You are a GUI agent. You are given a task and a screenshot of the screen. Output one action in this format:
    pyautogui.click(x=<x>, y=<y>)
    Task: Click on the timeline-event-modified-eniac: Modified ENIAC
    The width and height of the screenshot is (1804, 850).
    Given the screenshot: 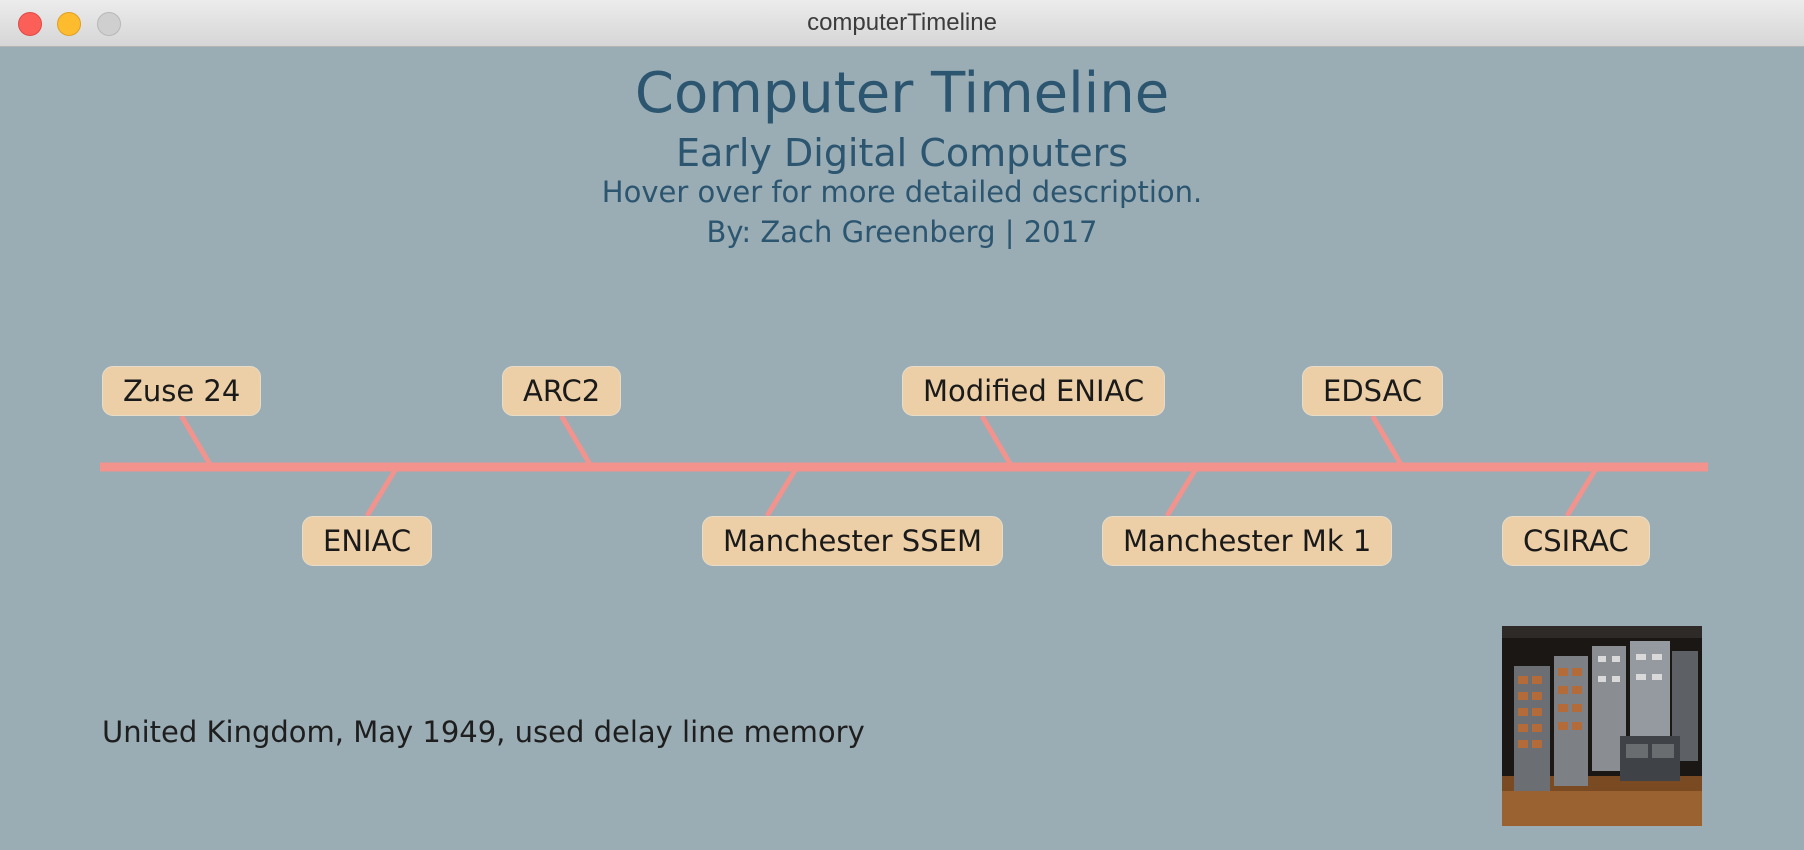 What is the action you would take?
    pyautogui.click(x=1034, y=391)
    